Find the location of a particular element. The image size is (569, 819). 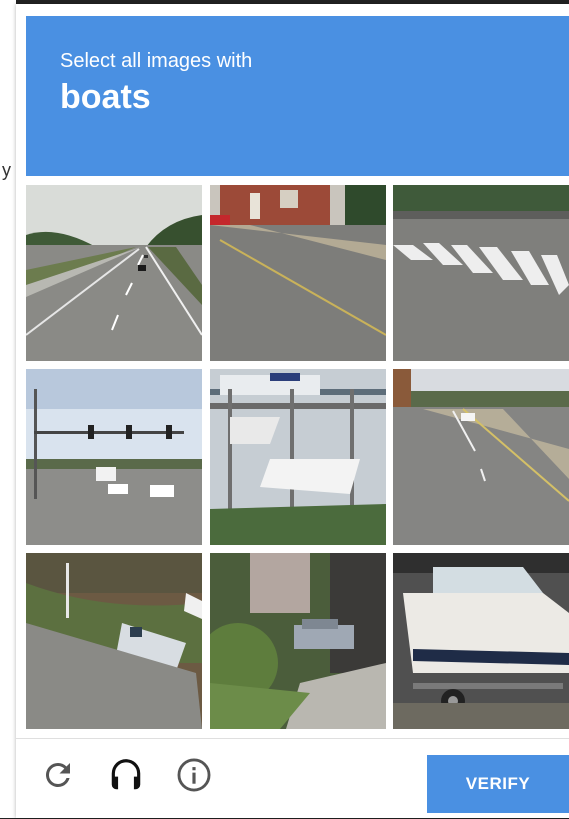

background-page-text: y is located at coordinates (6, 170).